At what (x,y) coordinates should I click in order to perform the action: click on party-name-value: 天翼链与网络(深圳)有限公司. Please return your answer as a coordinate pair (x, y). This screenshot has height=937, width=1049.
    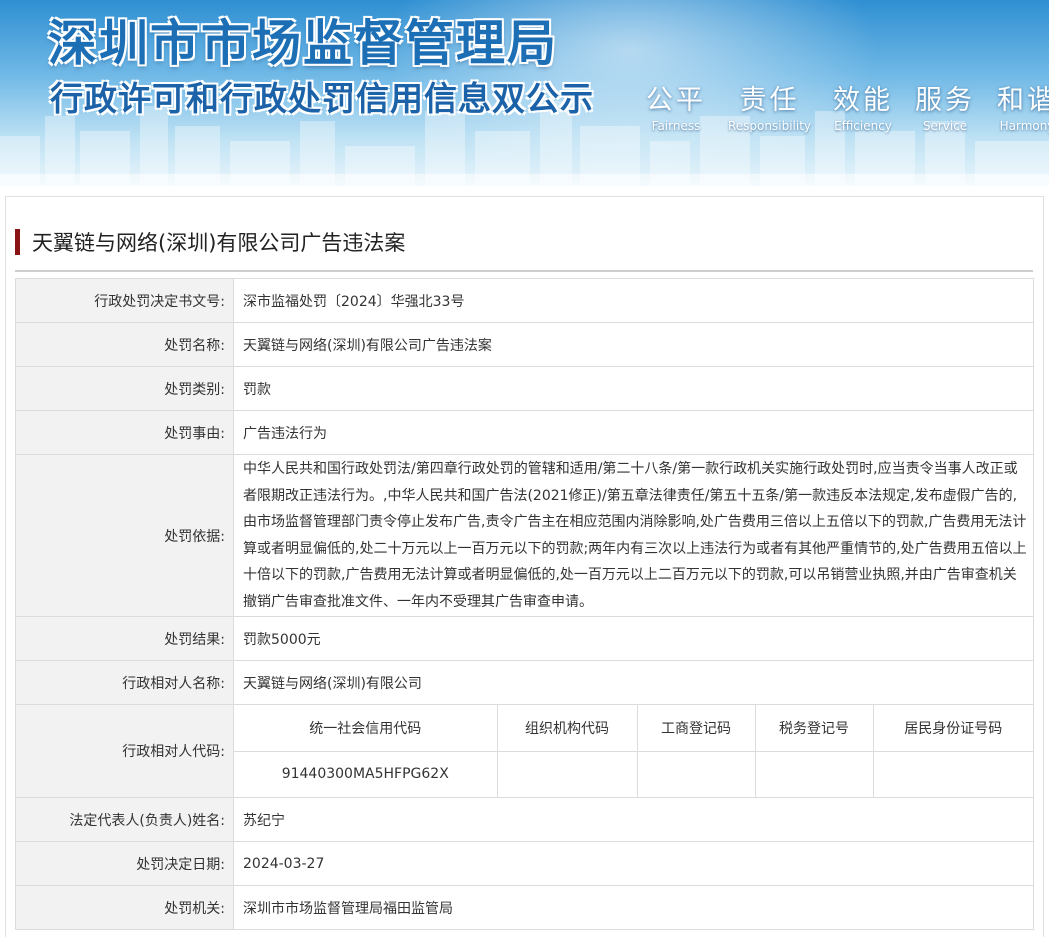
    Looking at the image, I should click on (633, 682).